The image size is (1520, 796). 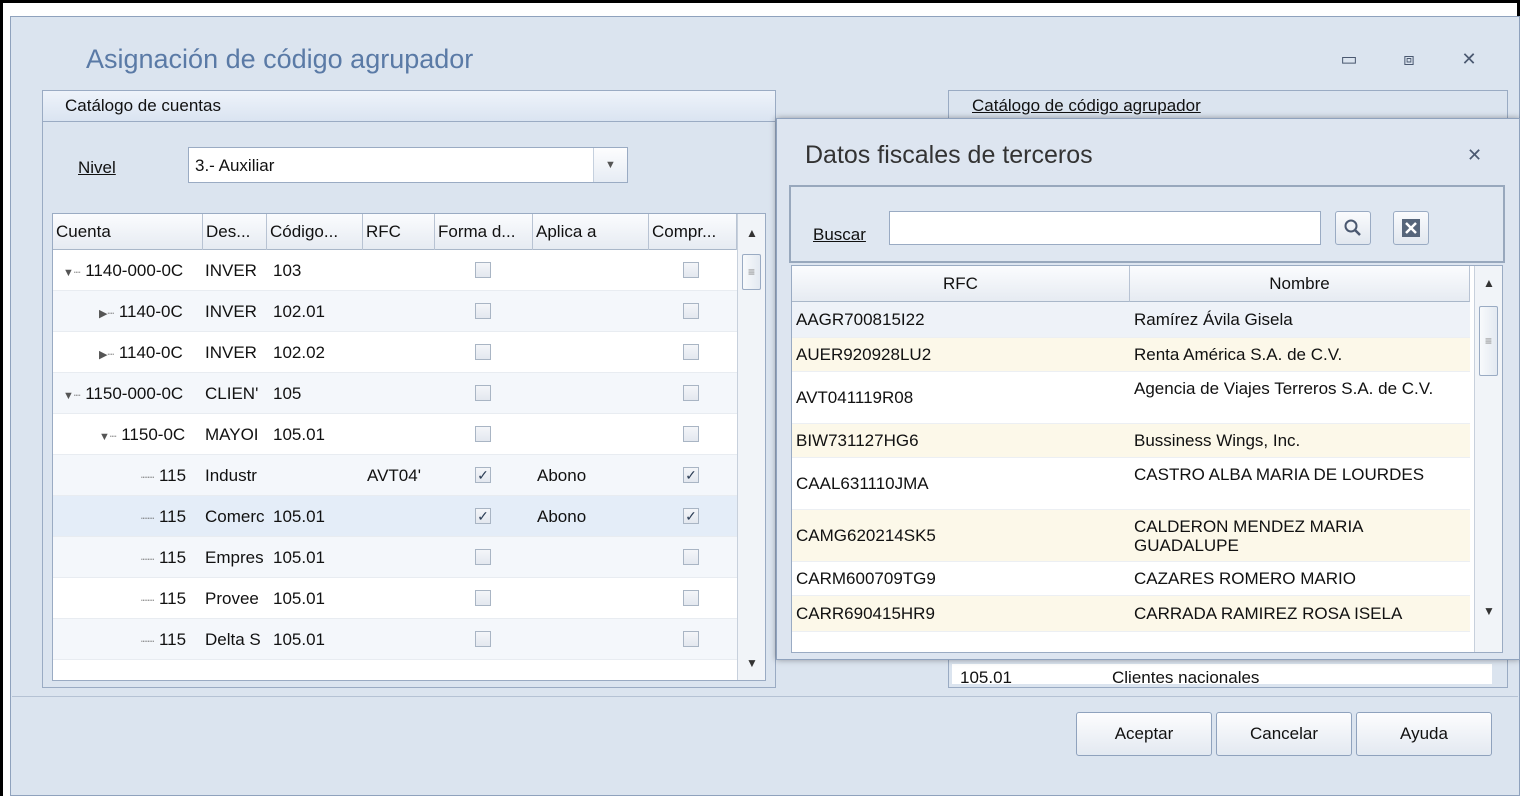 What do you see at coordinates (1409, 59) in the screenshot?
I see `maximize-icon: ⧈` at bounding box center [1409, 59].